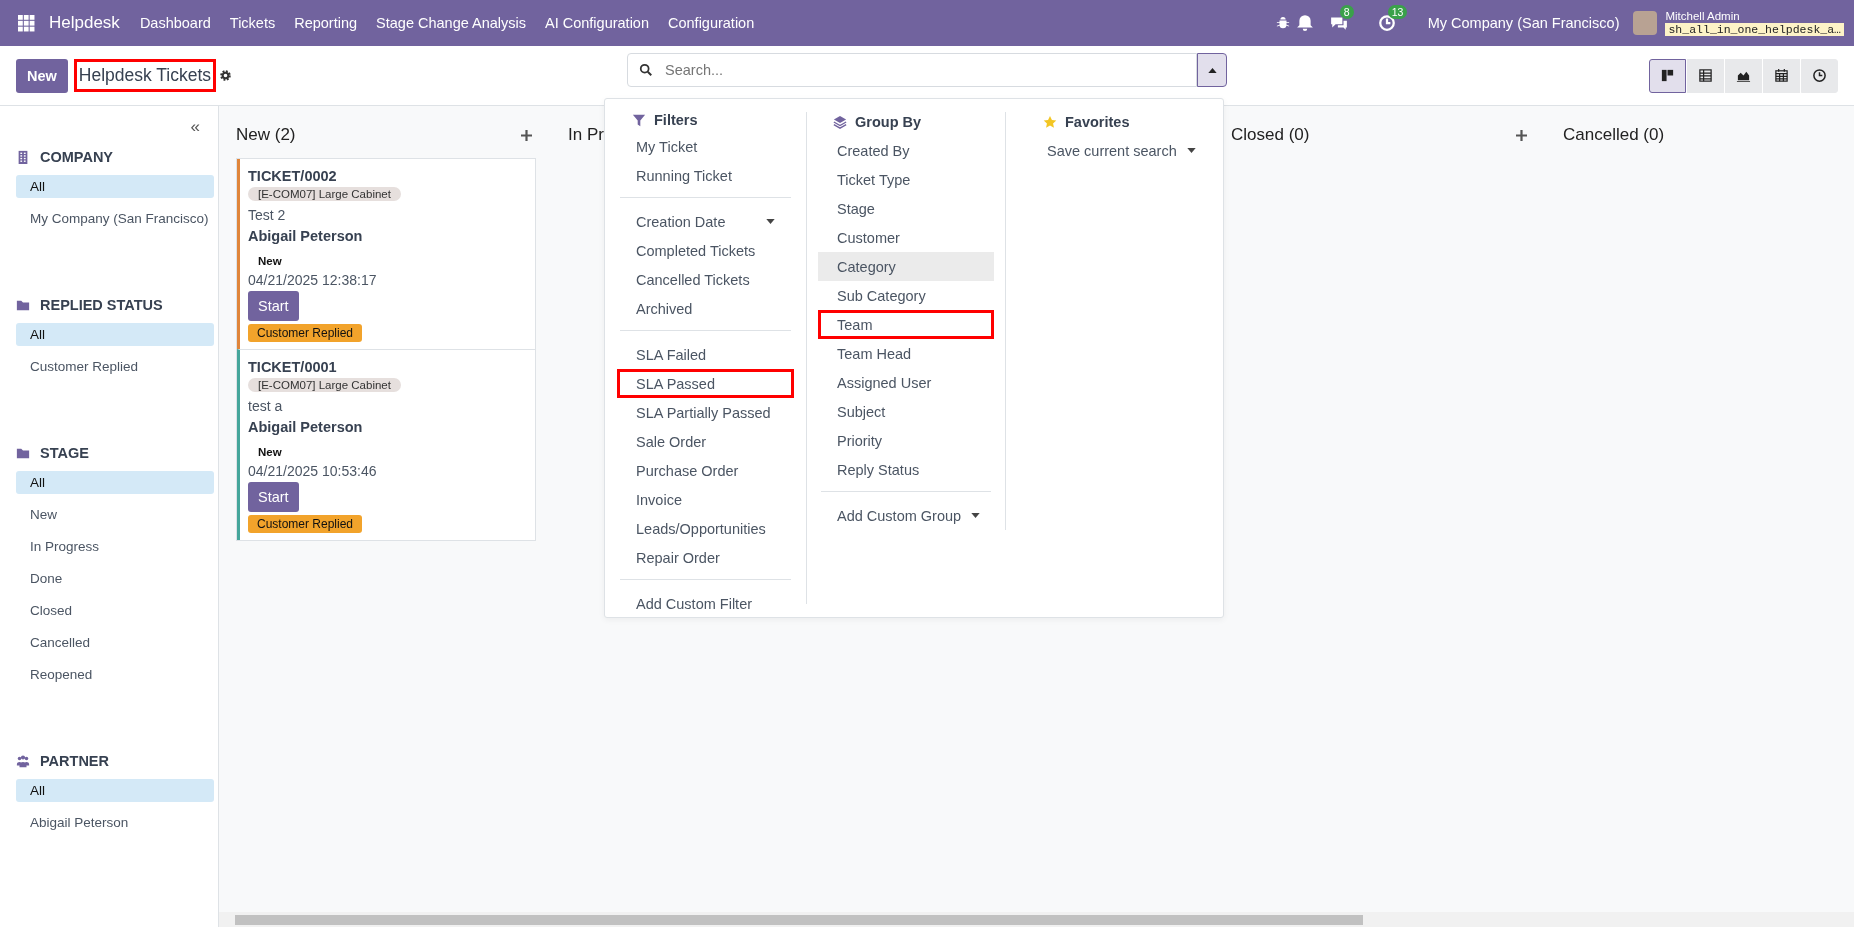 This screenshot has height=927, width=1854. I want to click on filter-option: Cancelled Tickets, so click(705, 279).